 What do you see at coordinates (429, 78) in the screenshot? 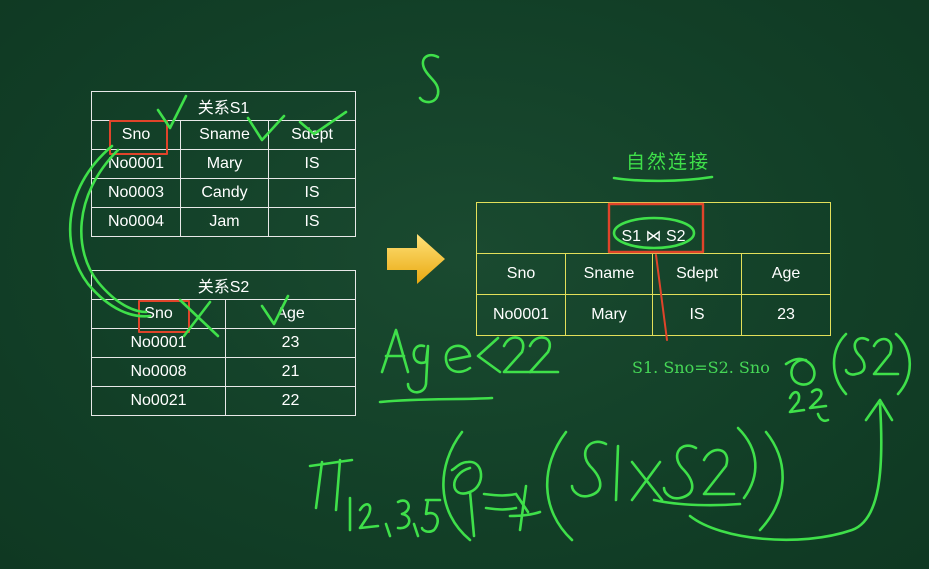
I see `handwritten-s-mark` at bounding box center [429, 78].